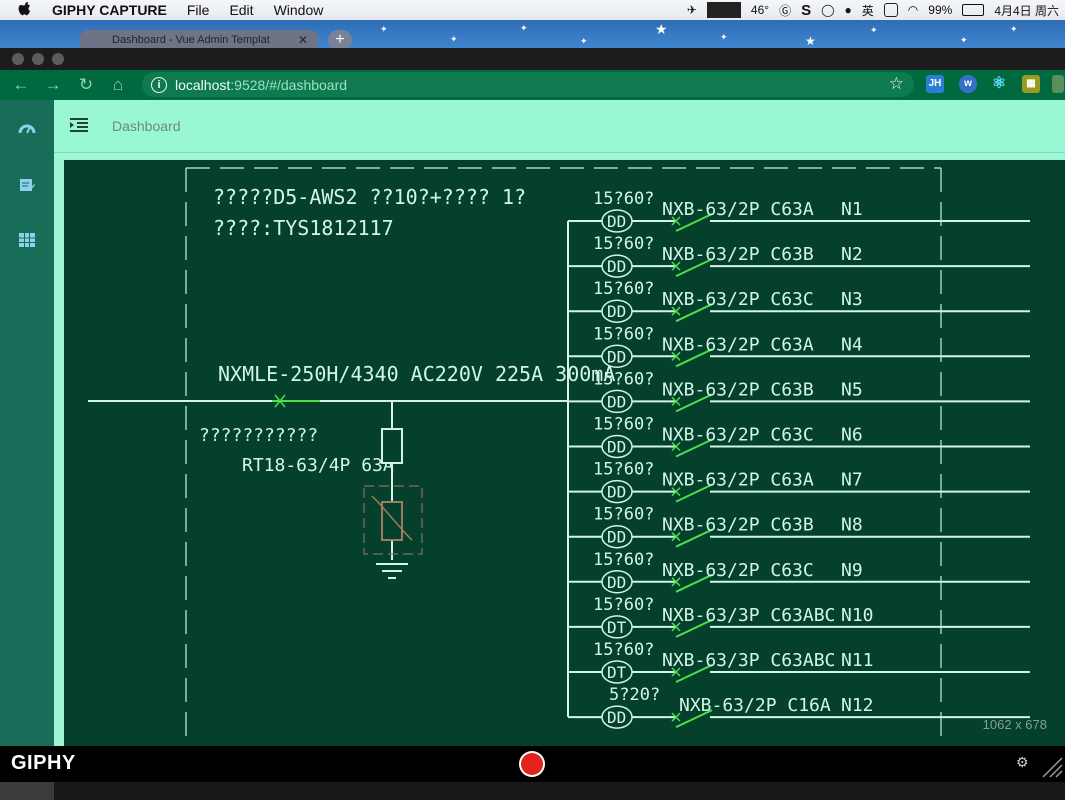  What do you see at coordinates (289, 84) in the screenshot?
I see `url-path: :9528/#/dashboard` at bounding box center [289, 84].